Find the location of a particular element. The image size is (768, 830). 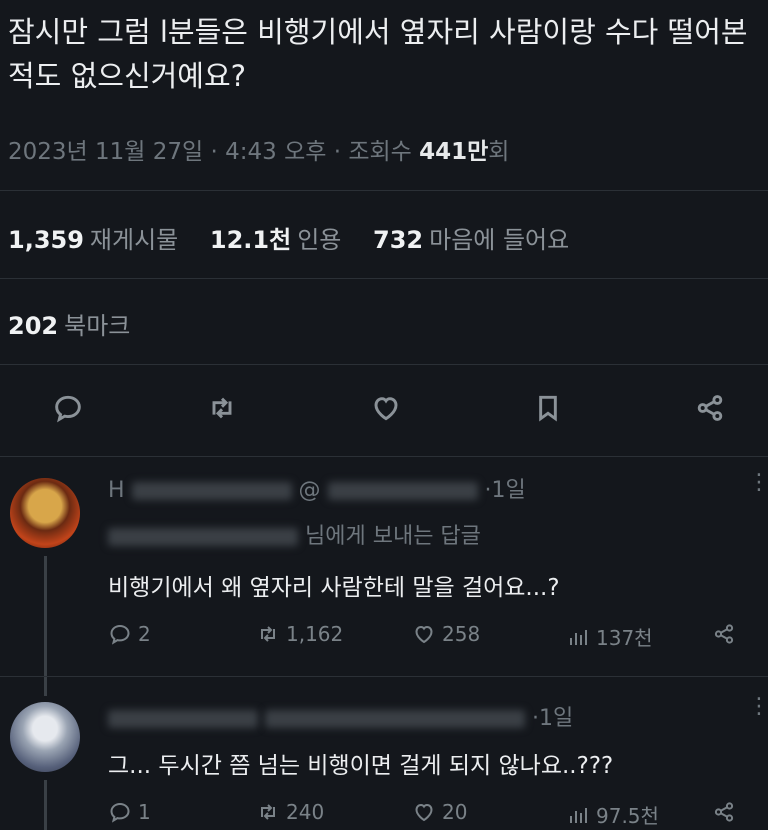

tweet-action-bar is located at coordinates (384, 413).